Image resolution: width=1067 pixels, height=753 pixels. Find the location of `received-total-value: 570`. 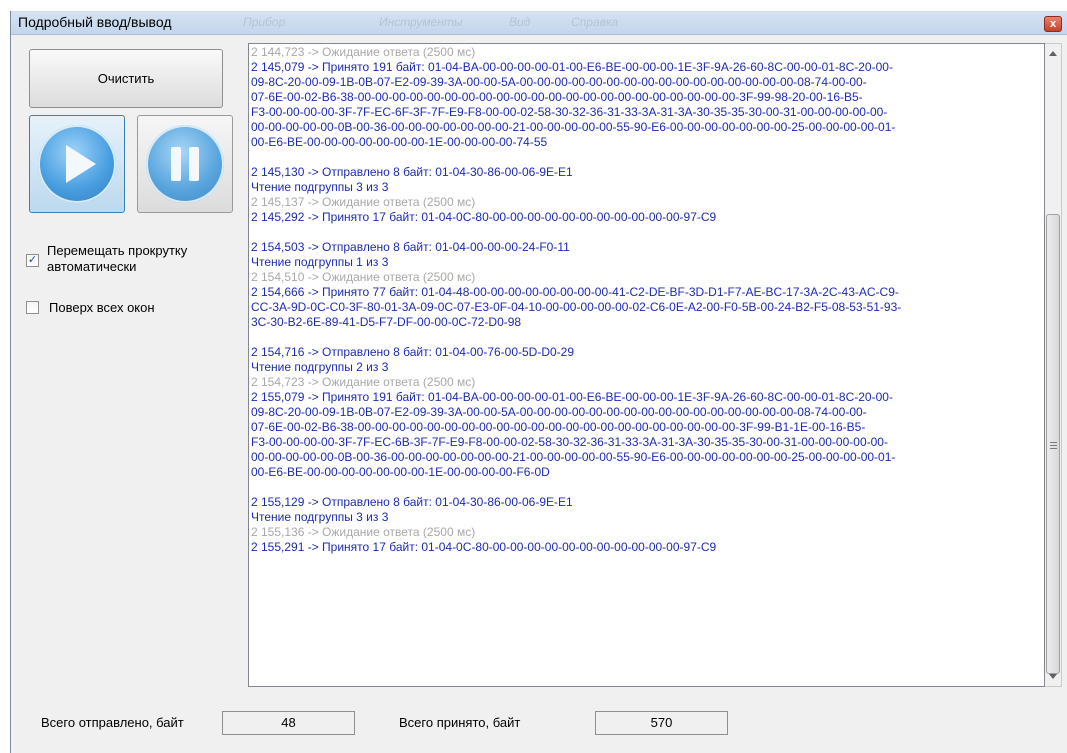

received-total-value: 570 is located at coordinates (661, 723).